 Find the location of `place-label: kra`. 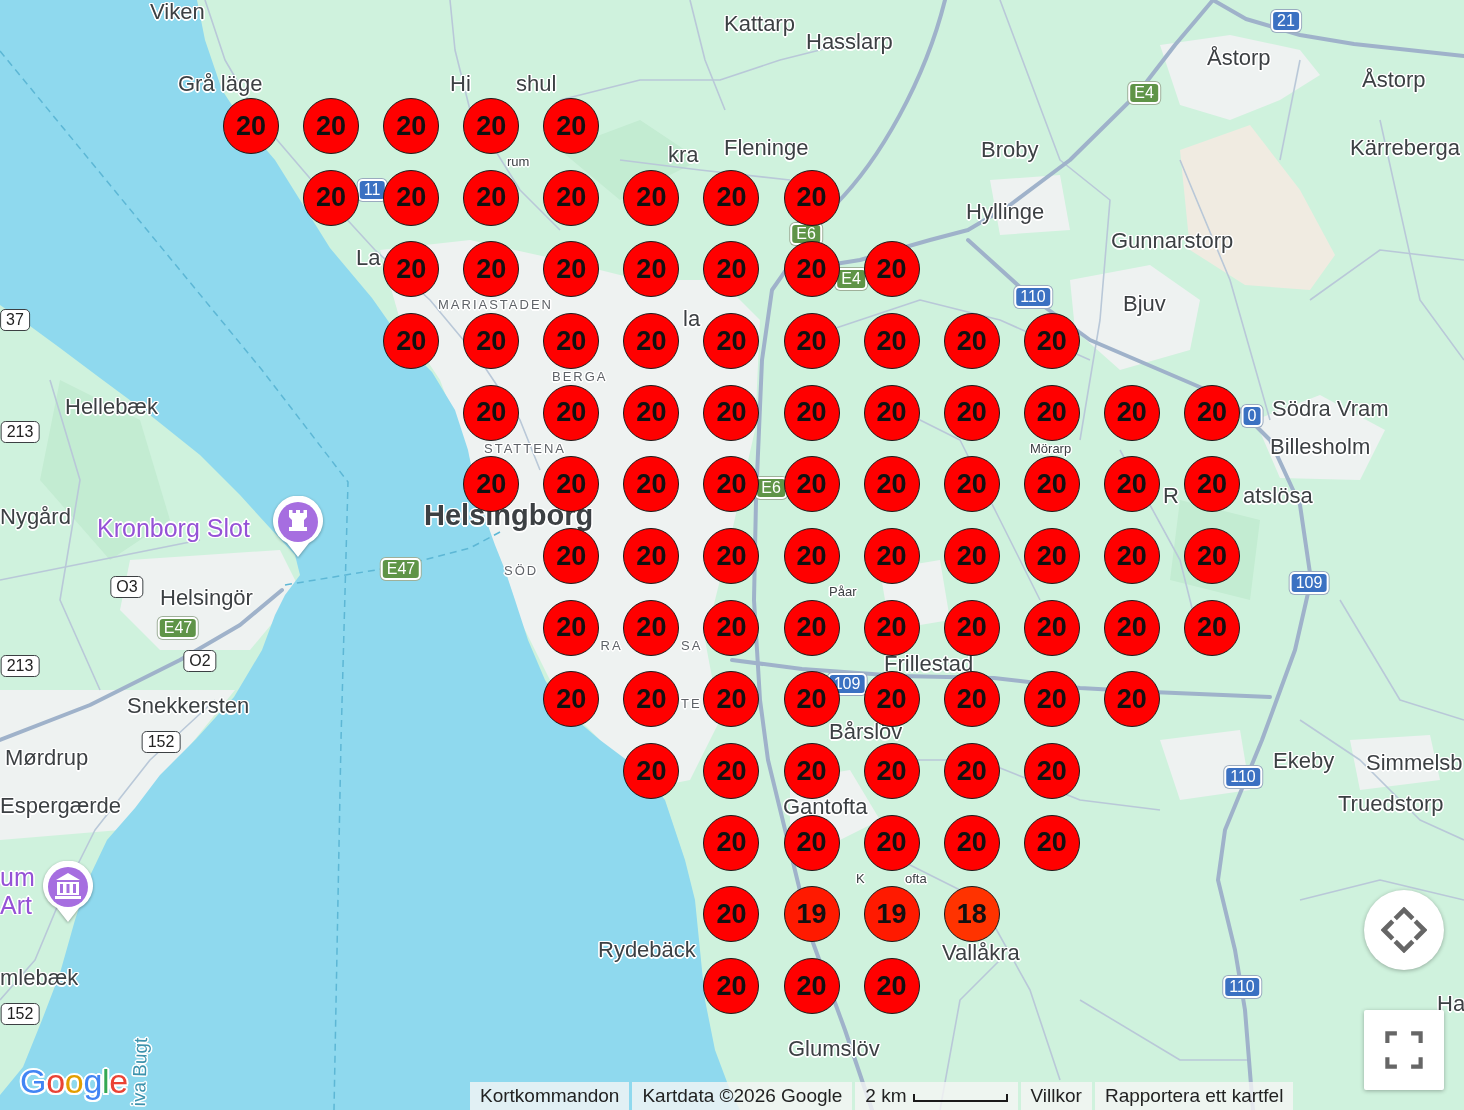

place-label: kra is located at coordinates (683, 155).